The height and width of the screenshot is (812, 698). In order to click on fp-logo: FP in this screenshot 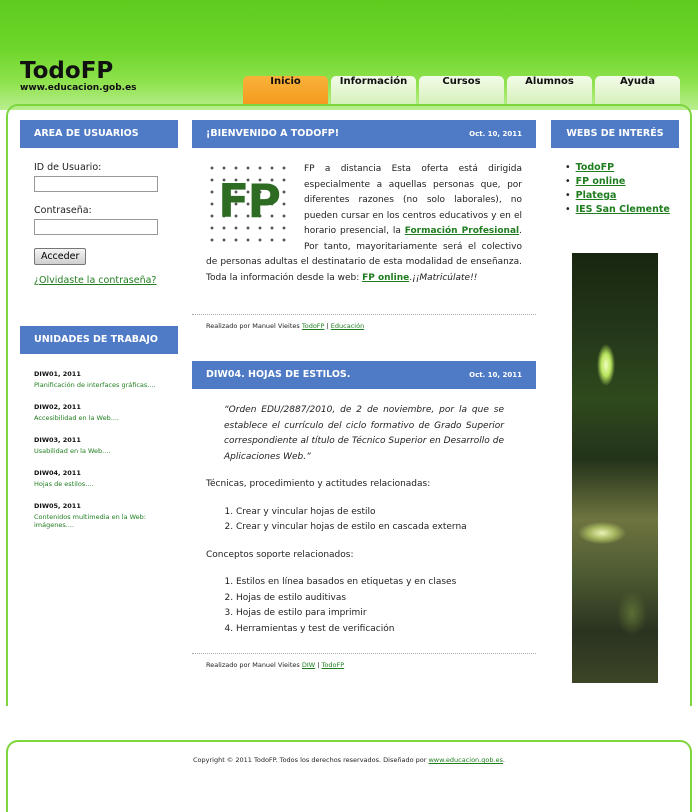, I will do `click(249, 204)`.